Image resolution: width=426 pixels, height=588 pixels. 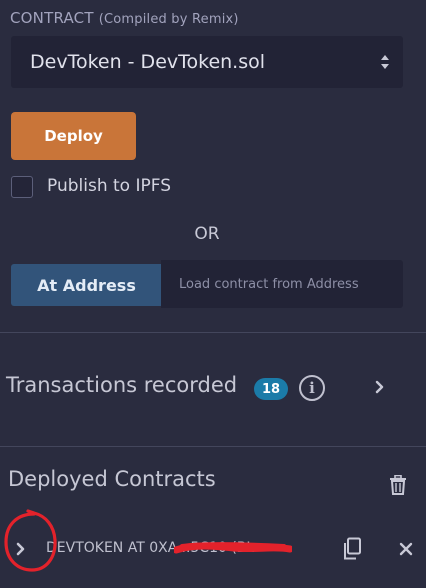 What do you see at coordinates (109, 186) in the screenshot?
I see `publish-ipfs-label: Publish to IPFS` at bounding box center [109, 186].